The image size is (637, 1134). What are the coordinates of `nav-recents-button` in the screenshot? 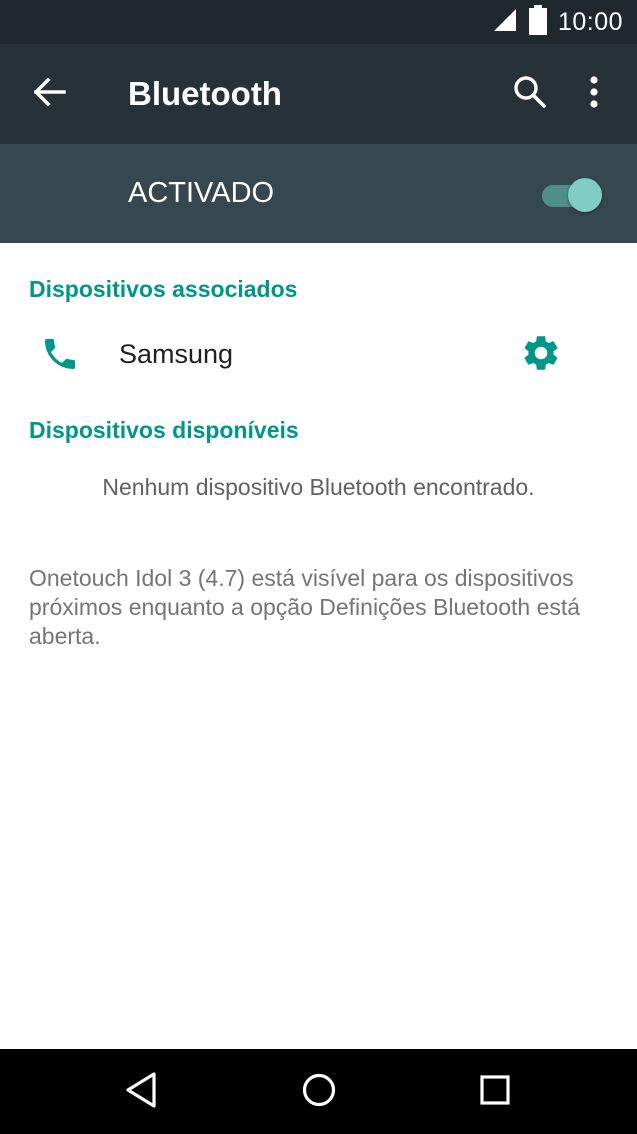 It's located at (495, 1092).